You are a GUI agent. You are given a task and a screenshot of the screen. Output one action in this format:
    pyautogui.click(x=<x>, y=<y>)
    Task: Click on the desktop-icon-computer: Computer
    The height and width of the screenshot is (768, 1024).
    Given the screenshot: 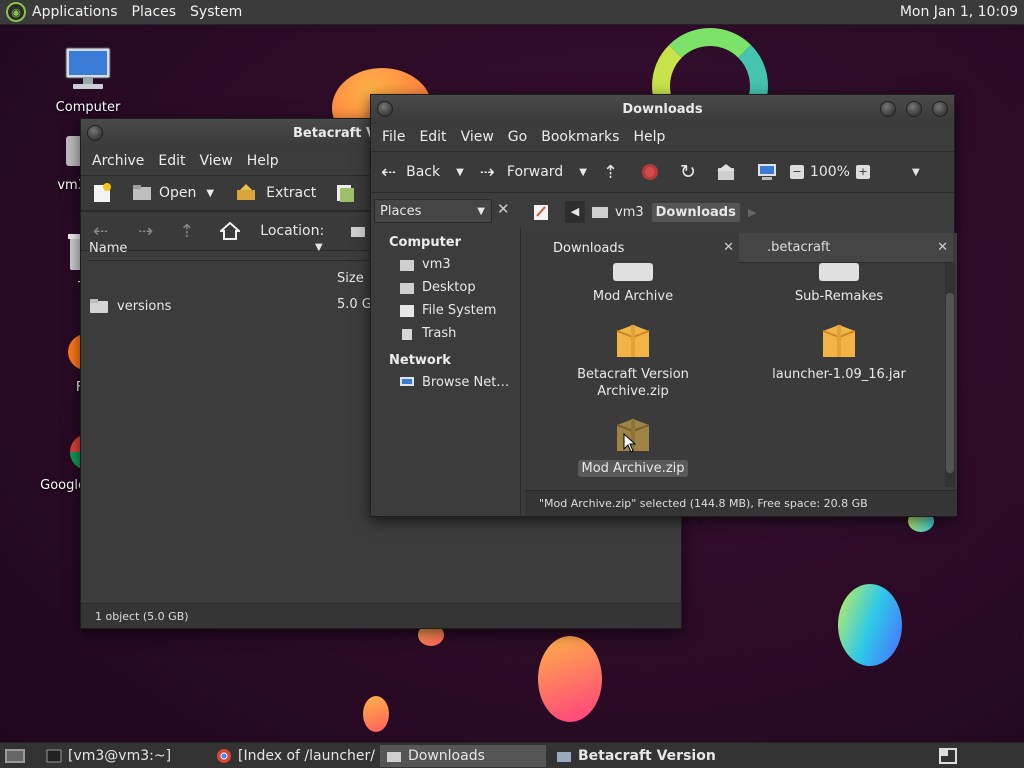 What is the action you would take?
    pyautogui.click(x=88, y=80)
    